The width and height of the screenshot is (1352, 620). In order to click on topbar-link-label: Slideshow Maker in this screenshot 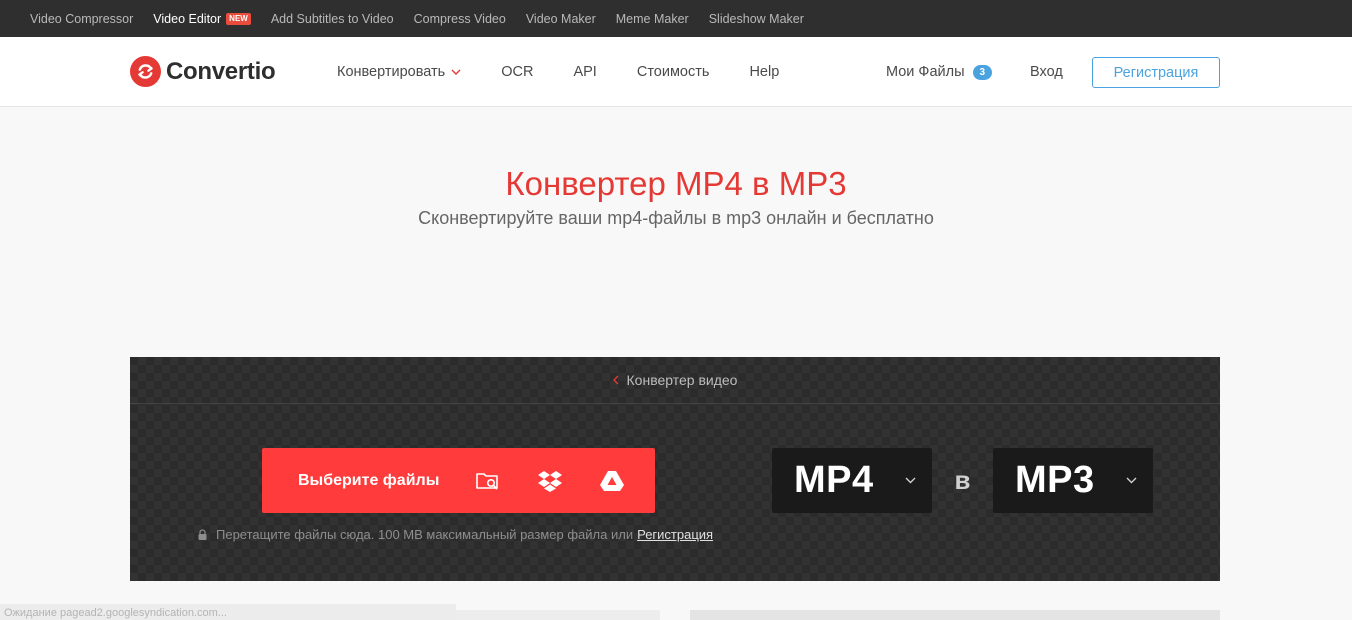, I will do `click(756, 18)`.